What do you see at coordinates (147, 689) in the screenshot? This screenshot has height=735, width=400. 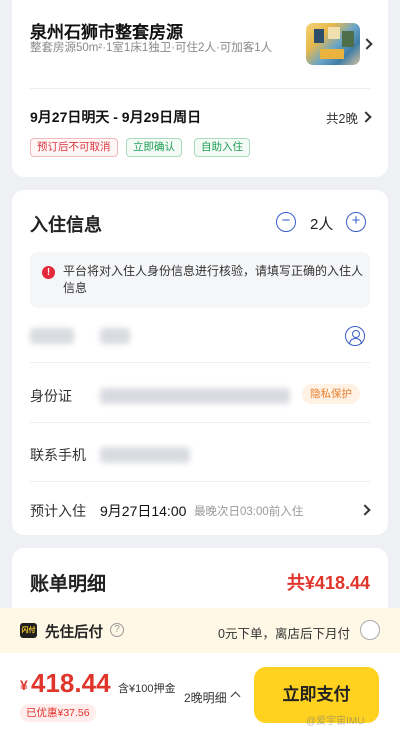 I see `deposit-note: 含¥100押金` at bounding box center [147, 689].